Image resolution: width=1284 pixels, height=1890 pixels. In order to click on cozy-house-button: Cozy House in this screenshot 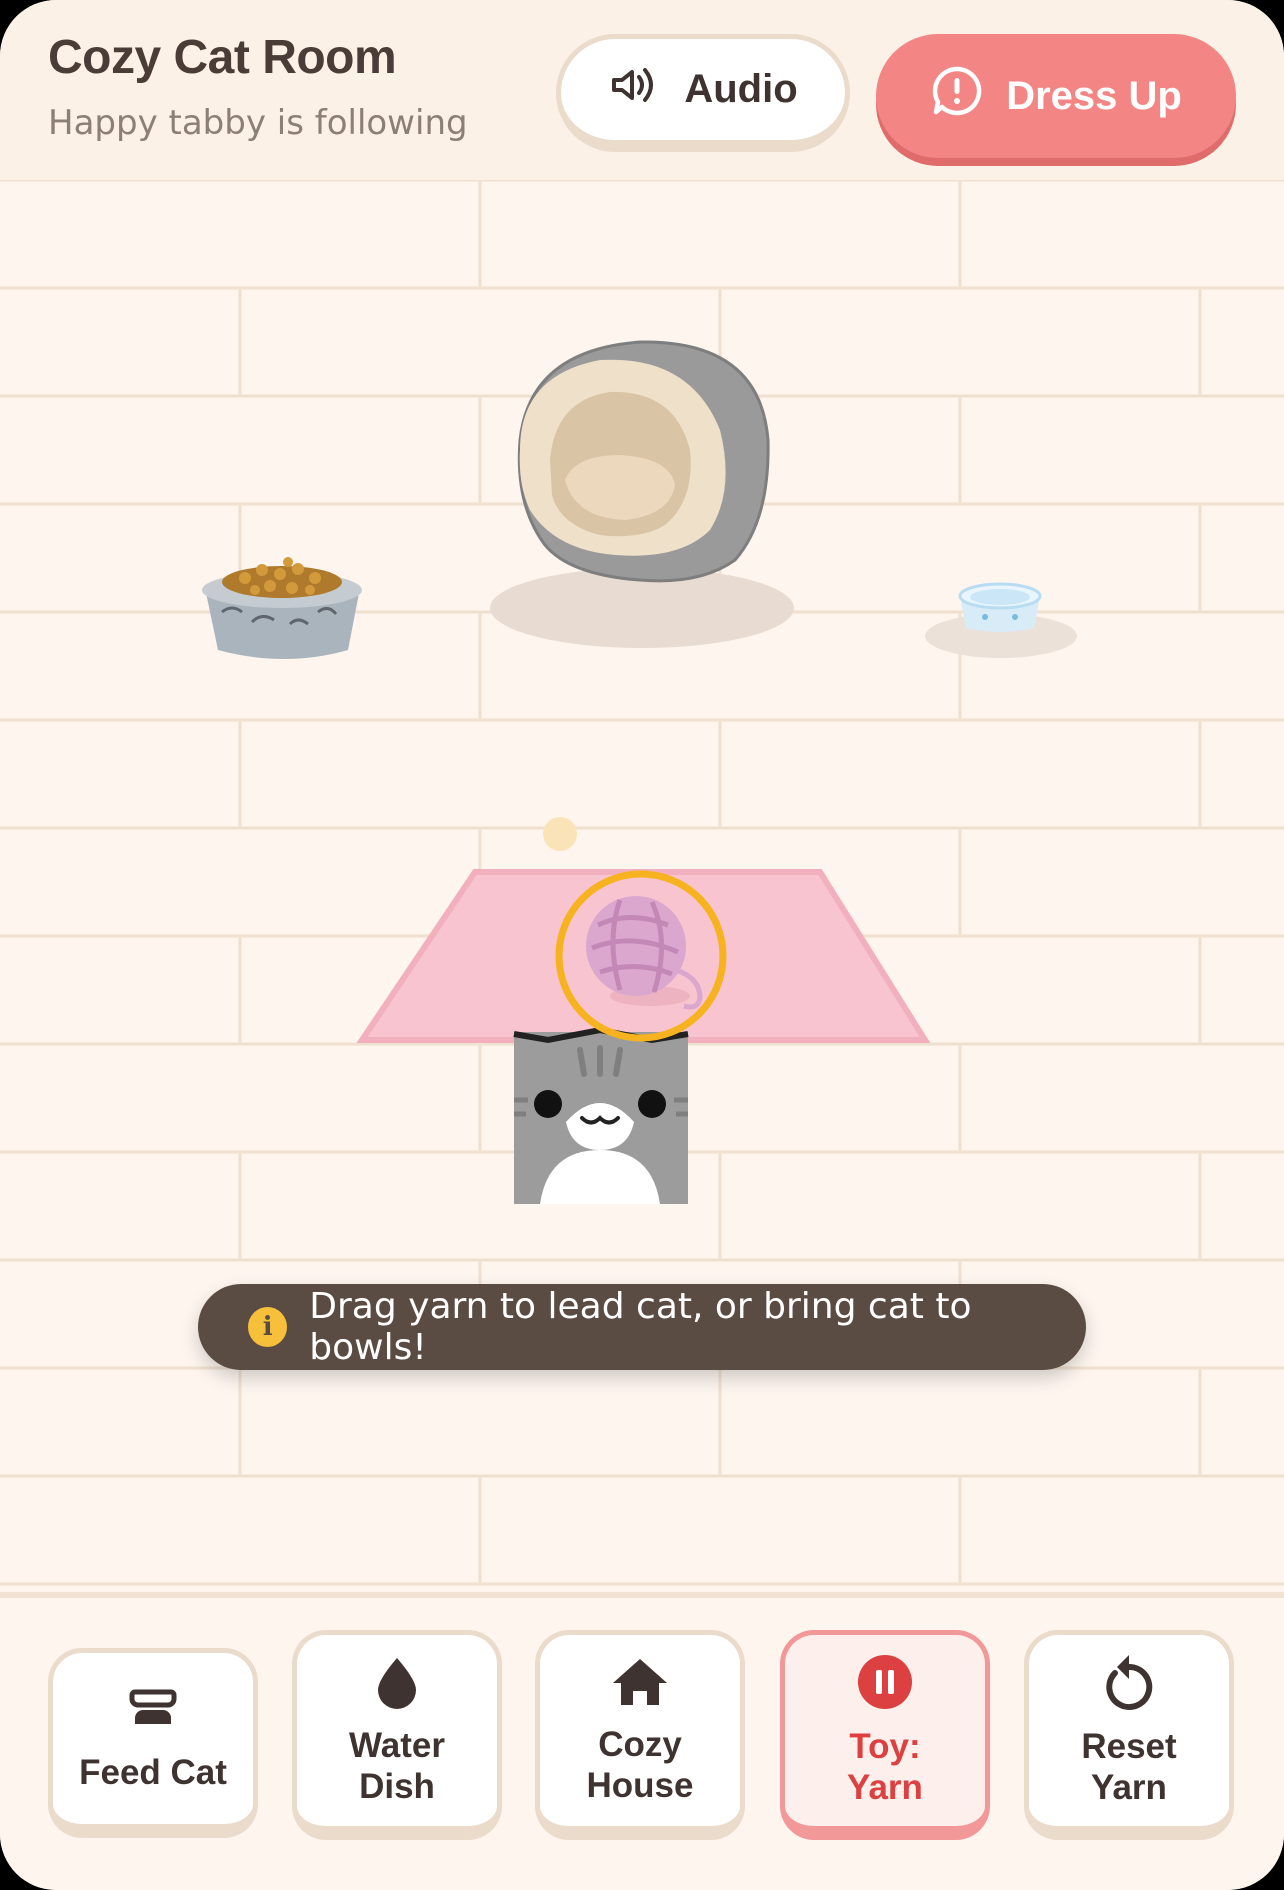, I will do `click(640, 1735)`.